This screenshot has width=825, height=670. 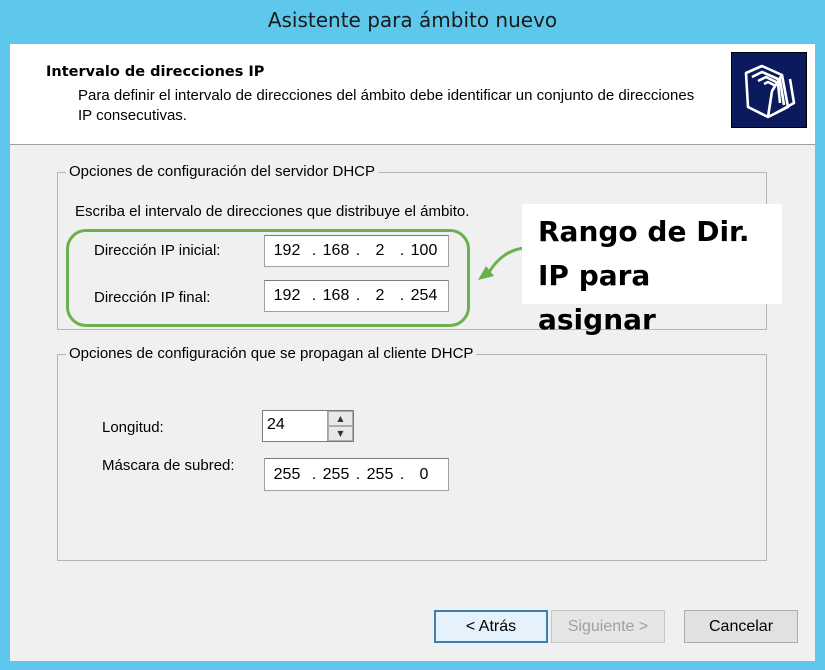 What do you see at coordinates (741, 626) in the screenshot?
I see `cancel-button: Cancelar` at bounding box center [741, 626].